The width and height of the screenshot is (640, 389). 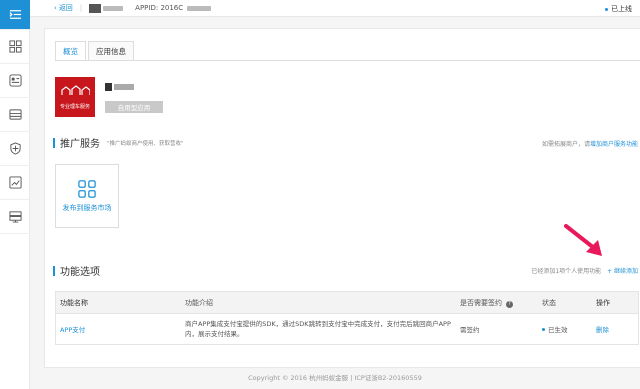 I want to click on tab-bar: 概览 应用信息, so click(x=95, y=51).